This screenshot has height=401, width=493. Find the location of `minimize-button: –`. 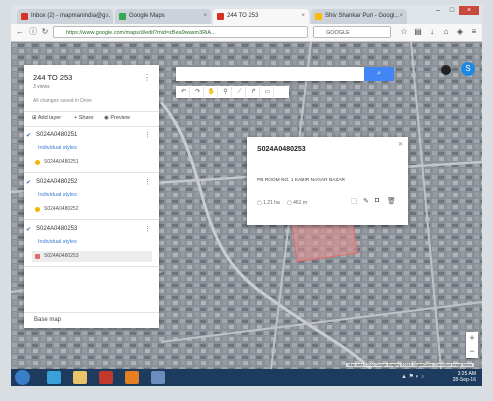

minimize-button: – is located at coordinates (438, 10).